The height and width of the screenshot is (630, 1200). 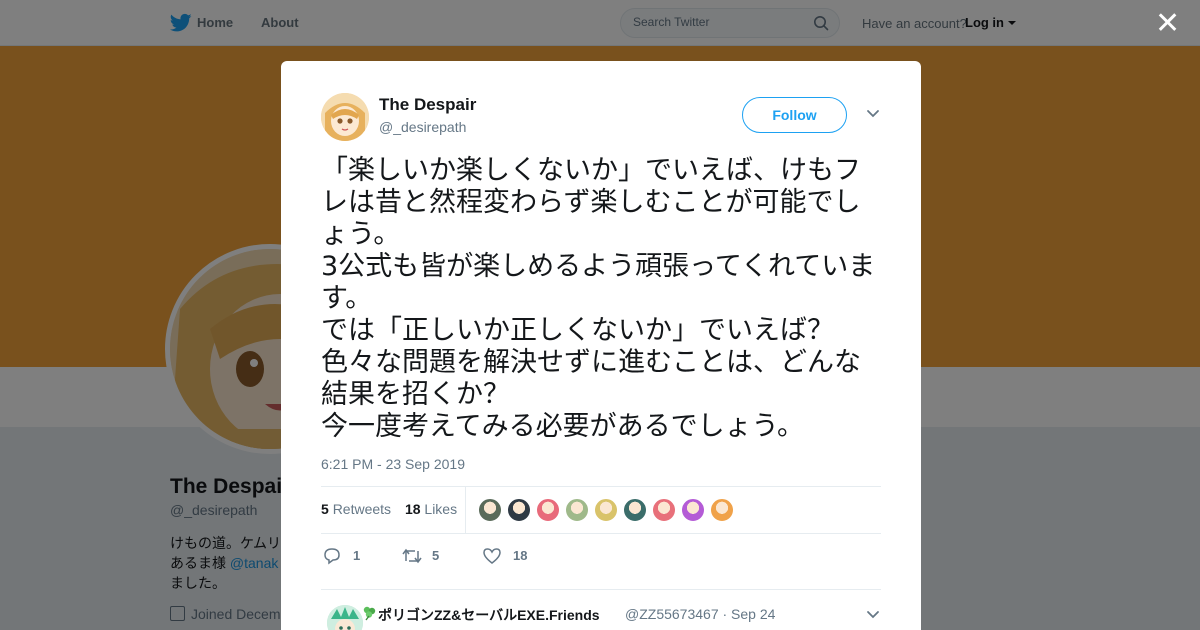 I want to click on likes-count: 18, so click(x=413, y=509).